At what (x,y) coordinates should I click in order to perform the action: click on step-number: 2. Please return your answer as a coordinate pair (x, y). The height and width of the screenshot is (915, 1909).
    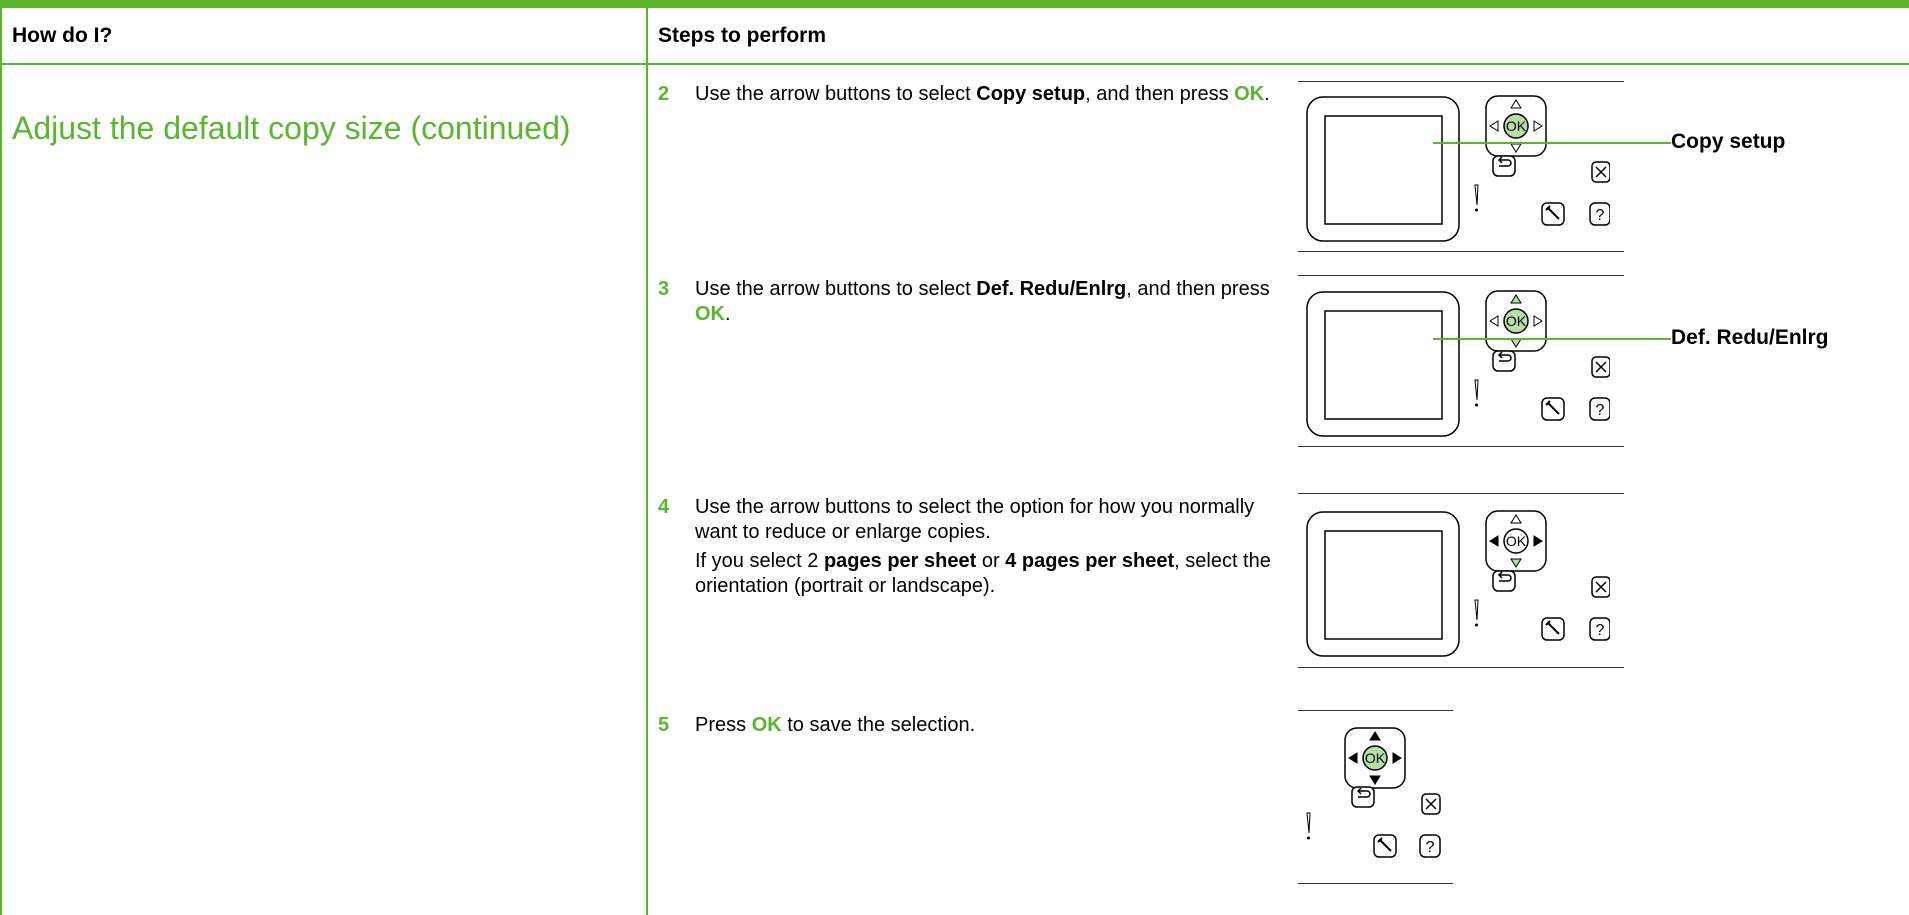
    Looking at the image, I should click on (664, 94).